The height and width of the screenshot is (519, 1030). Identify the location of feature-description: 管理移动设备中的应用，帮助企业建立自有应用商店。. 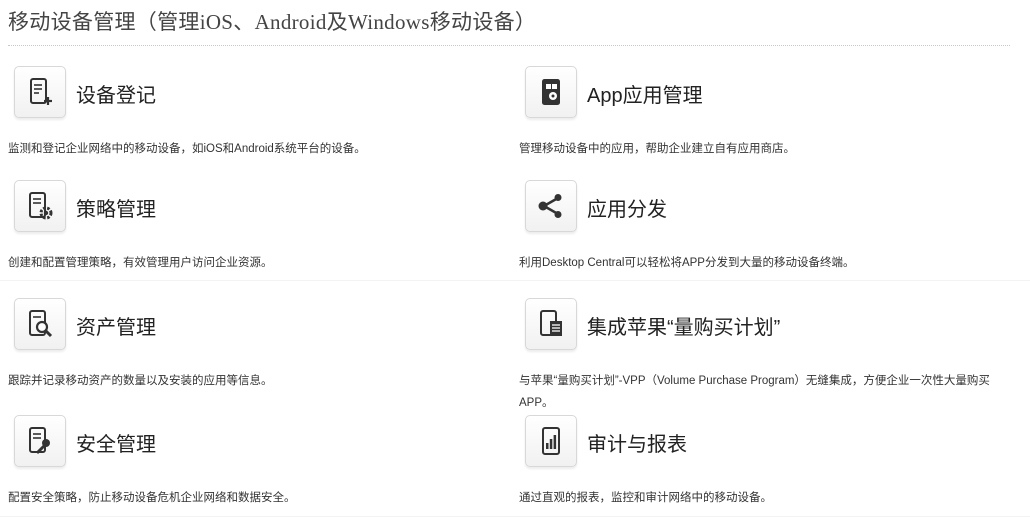
(657, 149).